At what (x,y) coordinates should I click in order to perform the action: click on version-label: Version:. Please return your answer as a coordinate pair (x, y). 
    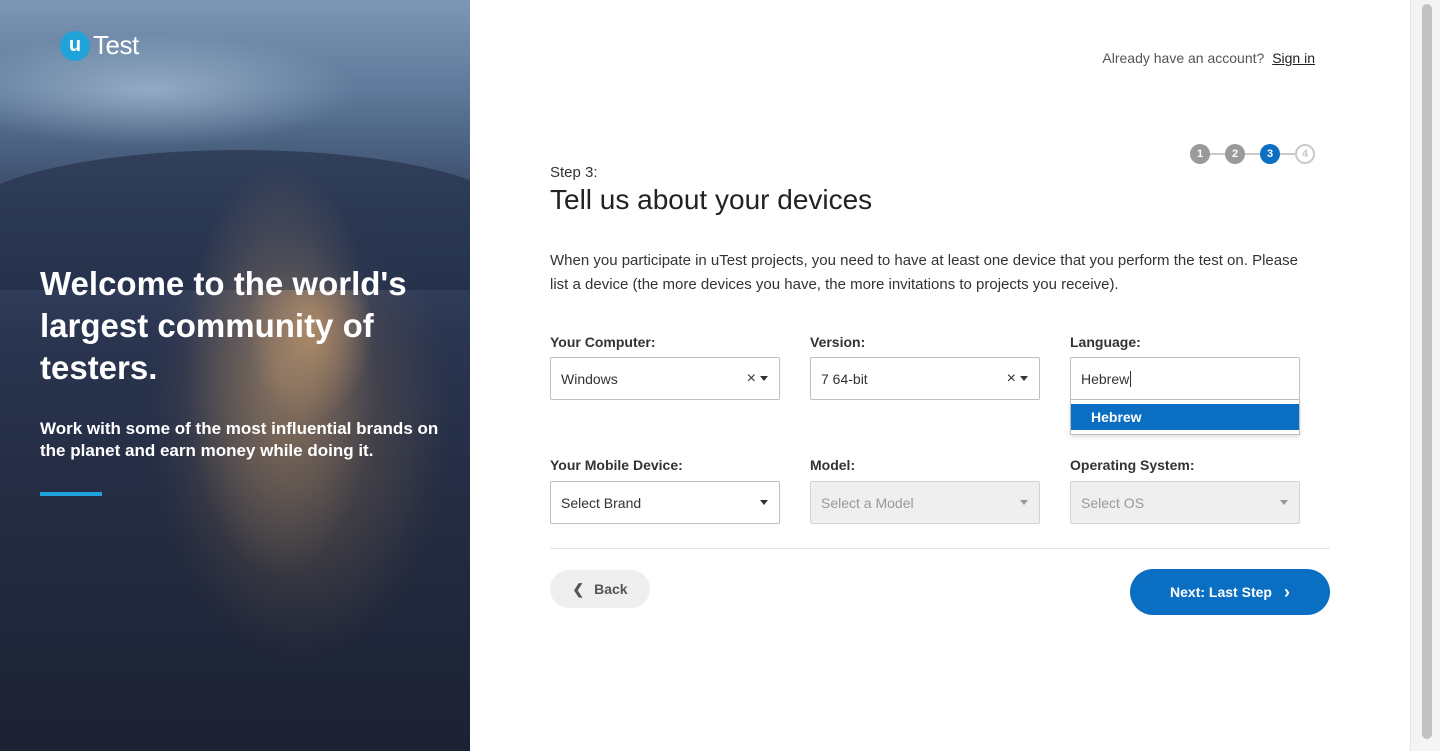
    Looking at the image, I should click on (838, 342).